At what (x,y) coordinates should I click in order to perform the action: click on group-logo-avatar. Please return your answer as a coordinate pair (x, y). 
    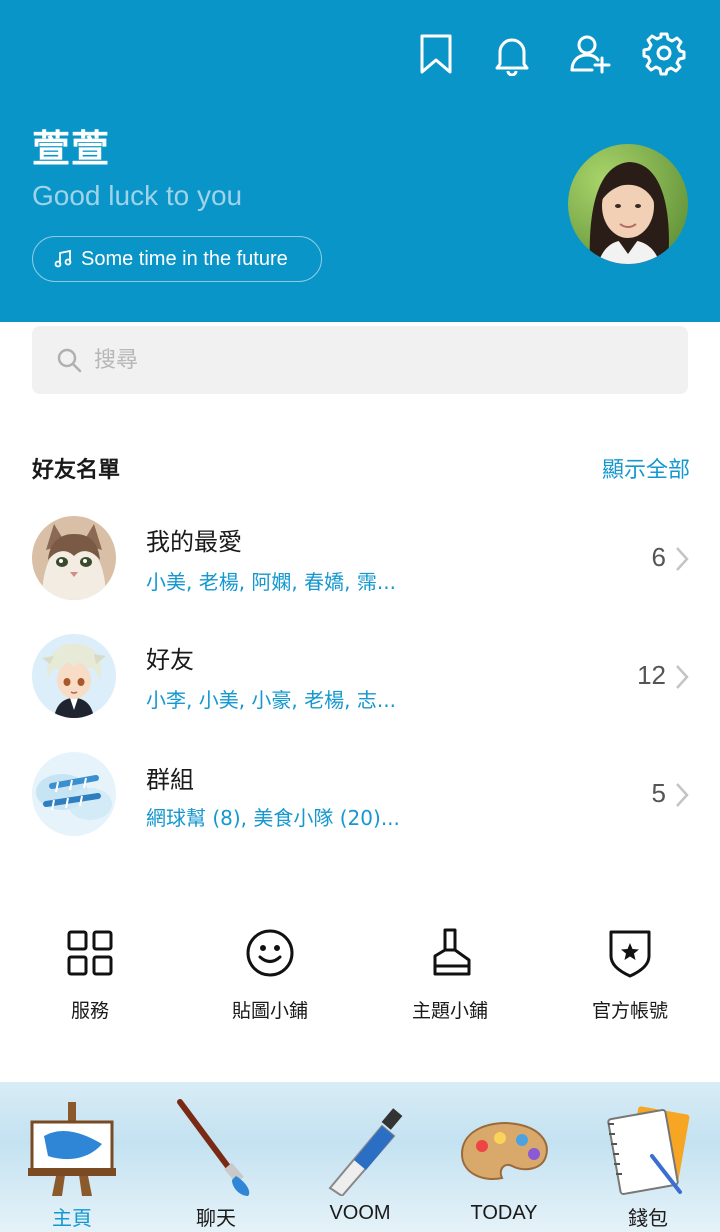
    Looking at the image, I should click on (74, 794).